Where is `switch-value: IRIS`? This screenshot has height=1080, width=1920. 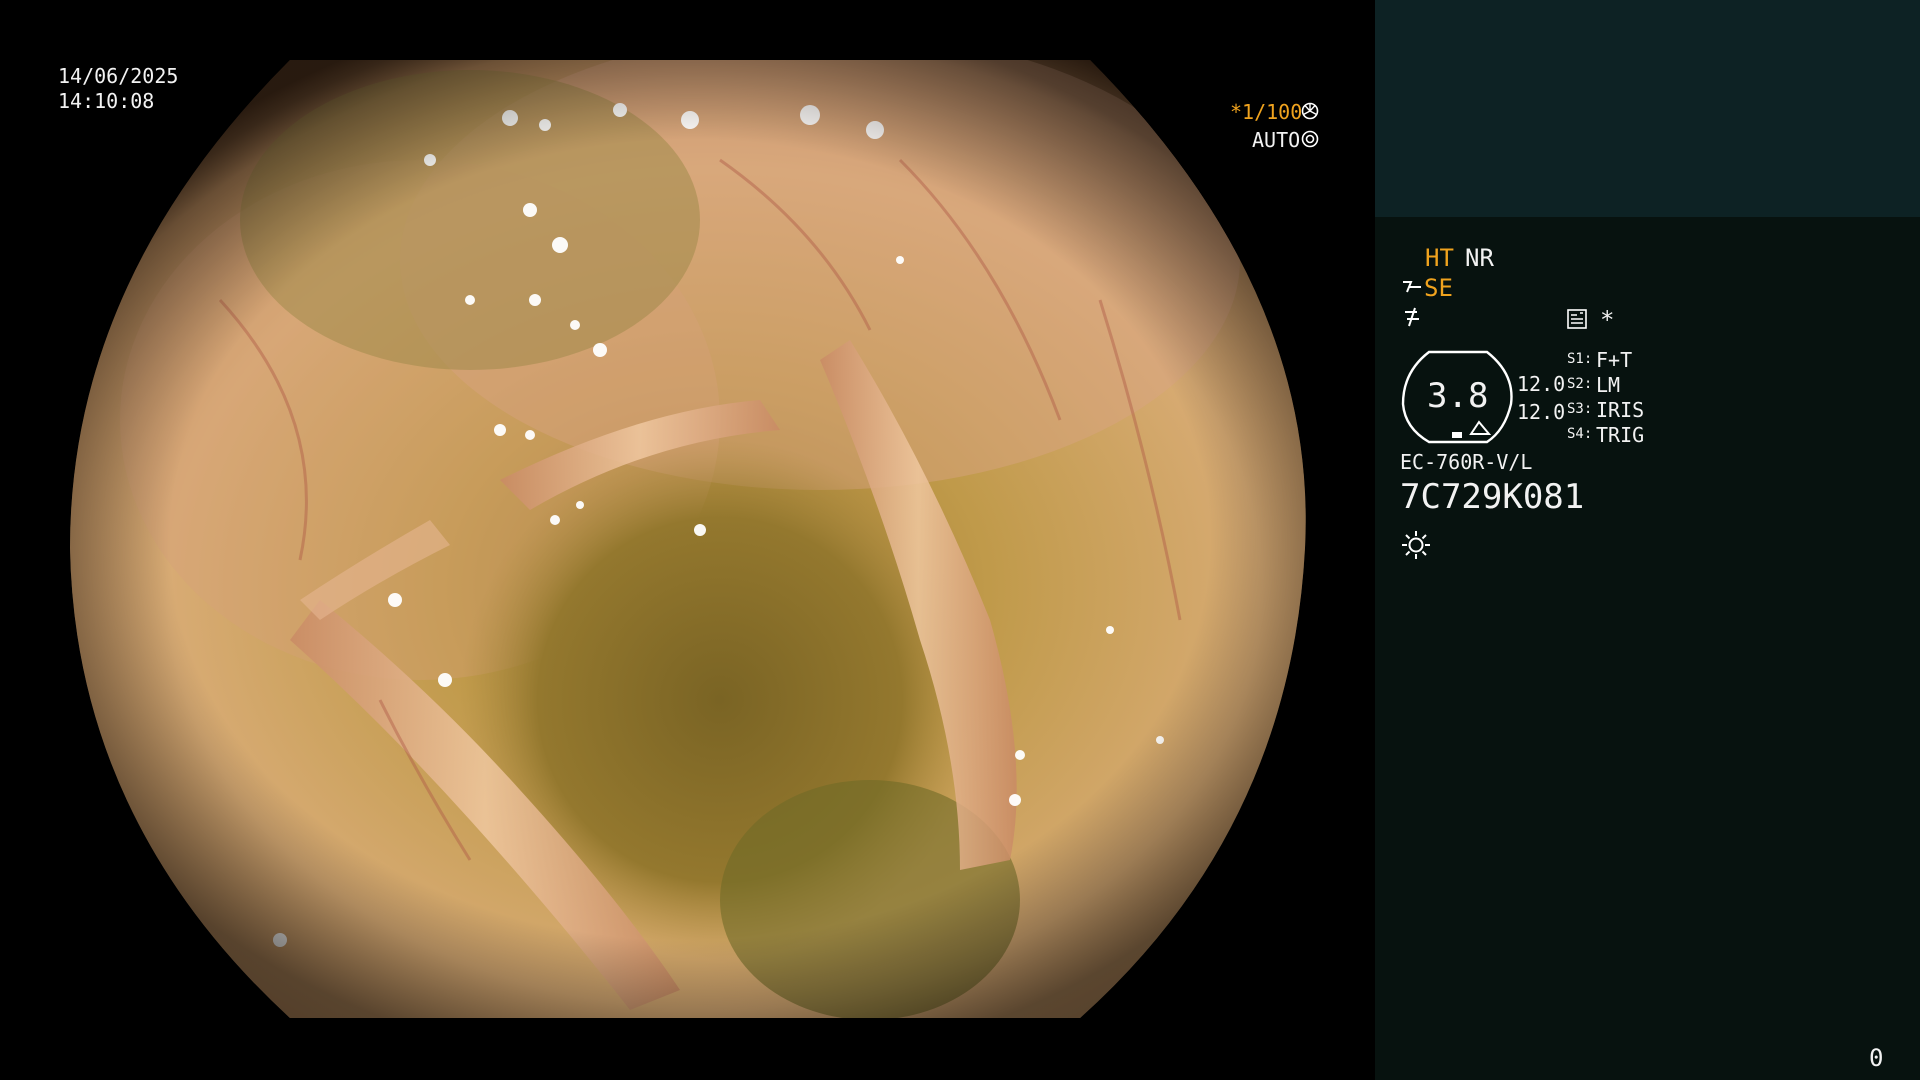
switch-value: IRIS is located at coordinates (1620, 410).